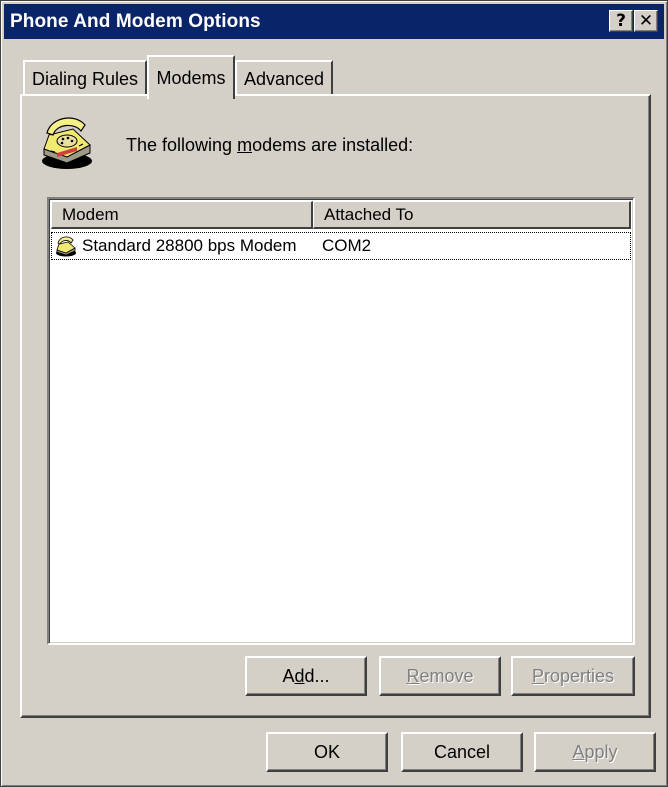 Image resolution: width=668 pixels, height=787 pixels. I want to click on close-icon: ✕, so click(646, 20).